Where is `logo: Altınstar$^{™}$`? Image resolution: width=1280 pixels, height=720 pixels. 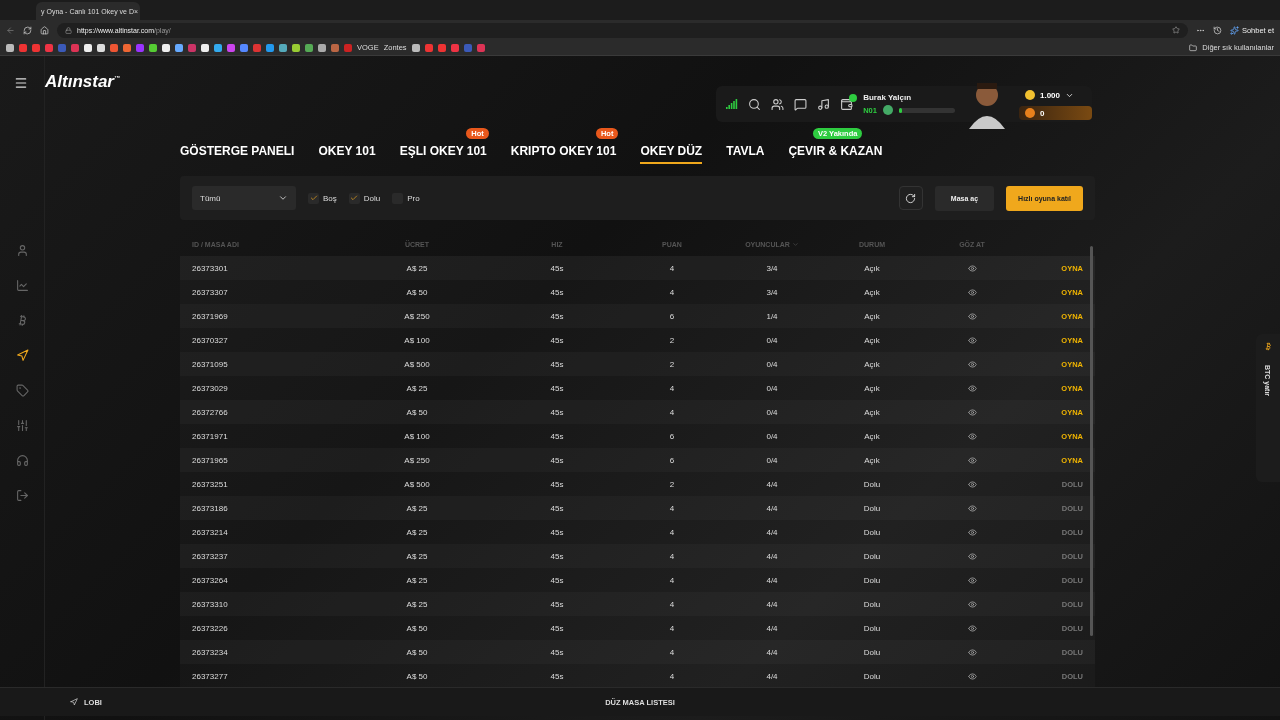 logo: Altınstar$^{™}$ is located at coordinates (82, 82).